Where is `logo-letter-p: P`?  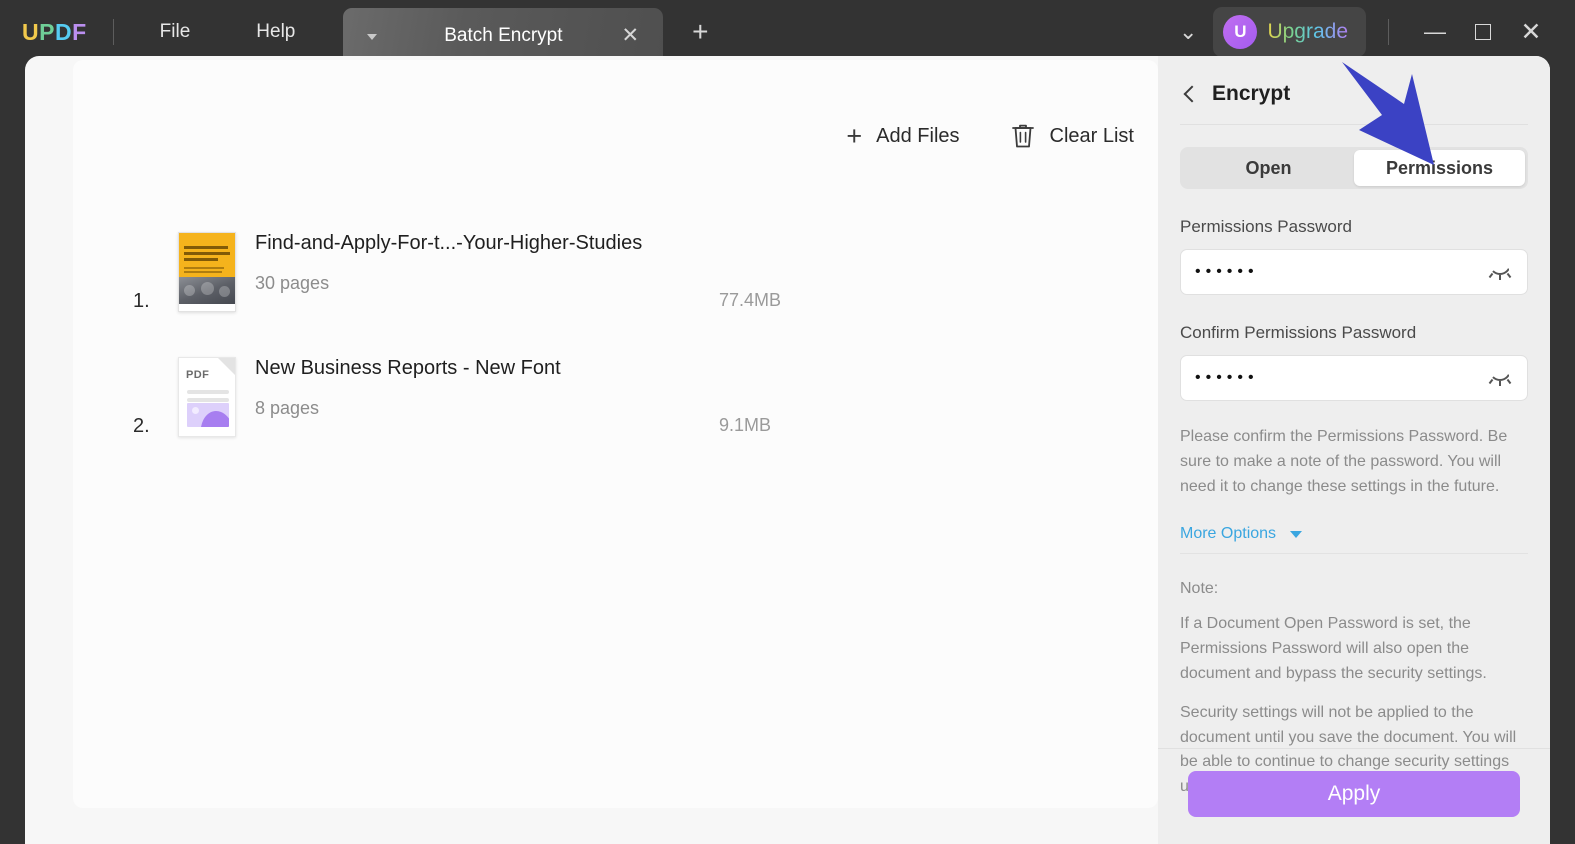
logo-letter-p: P is located at coordinates (47, 31).